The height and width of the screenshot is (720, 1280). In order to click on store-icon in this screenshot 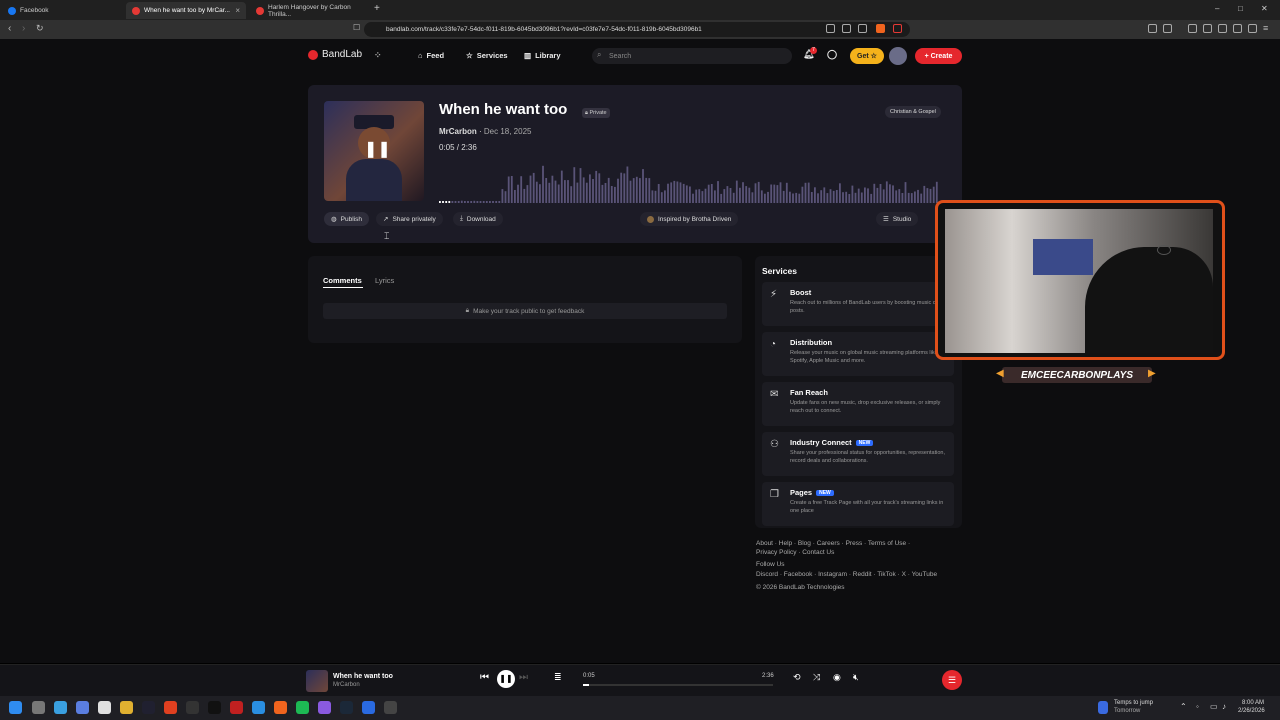, I will do `click(104, 707)`.